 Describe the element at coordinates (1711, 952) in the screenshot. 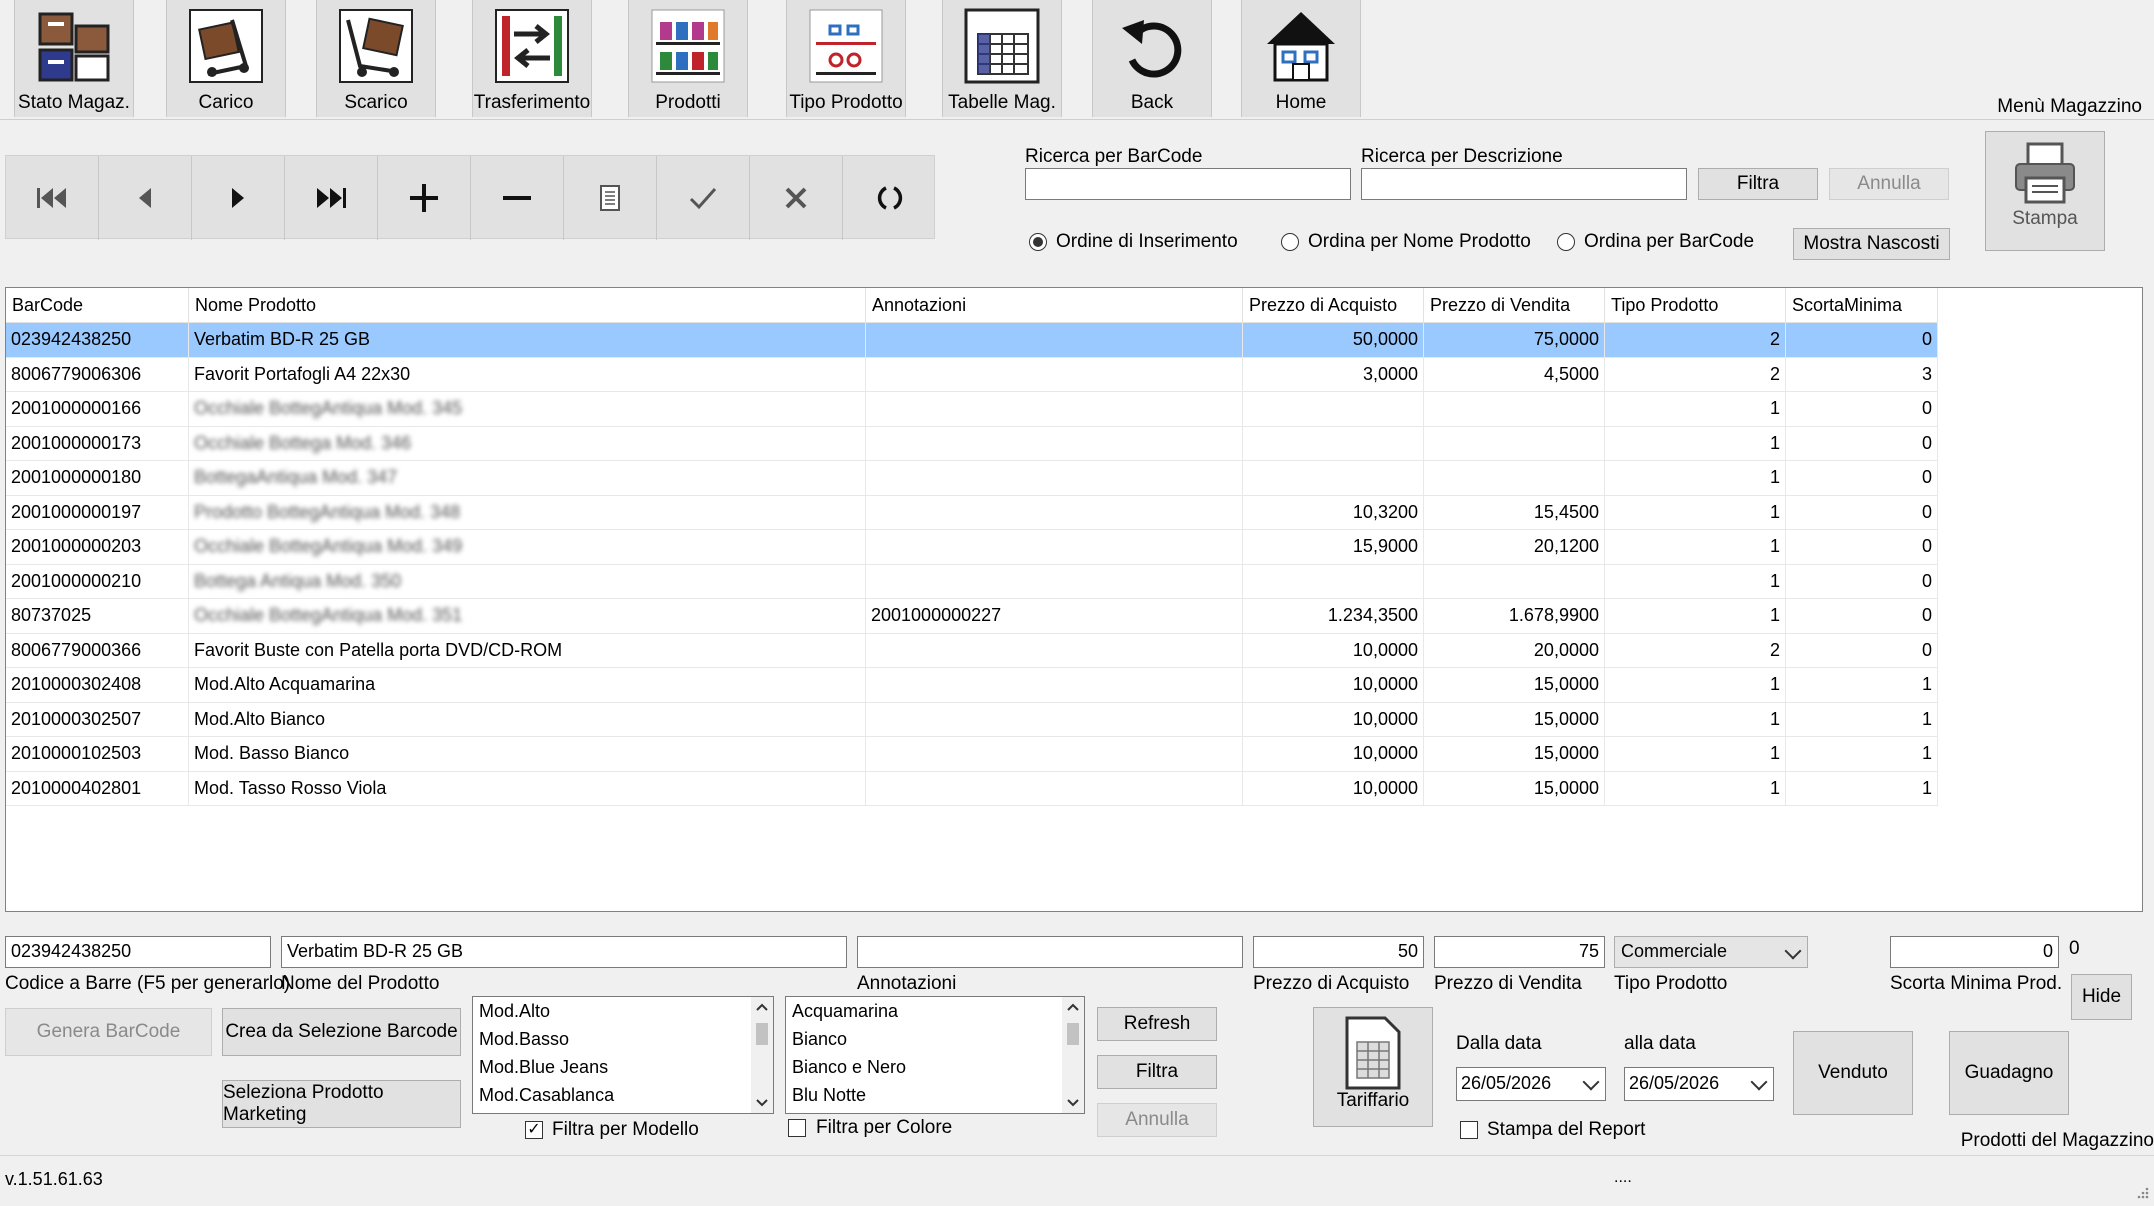

I see `product-type-select: Commerciale` at that location.